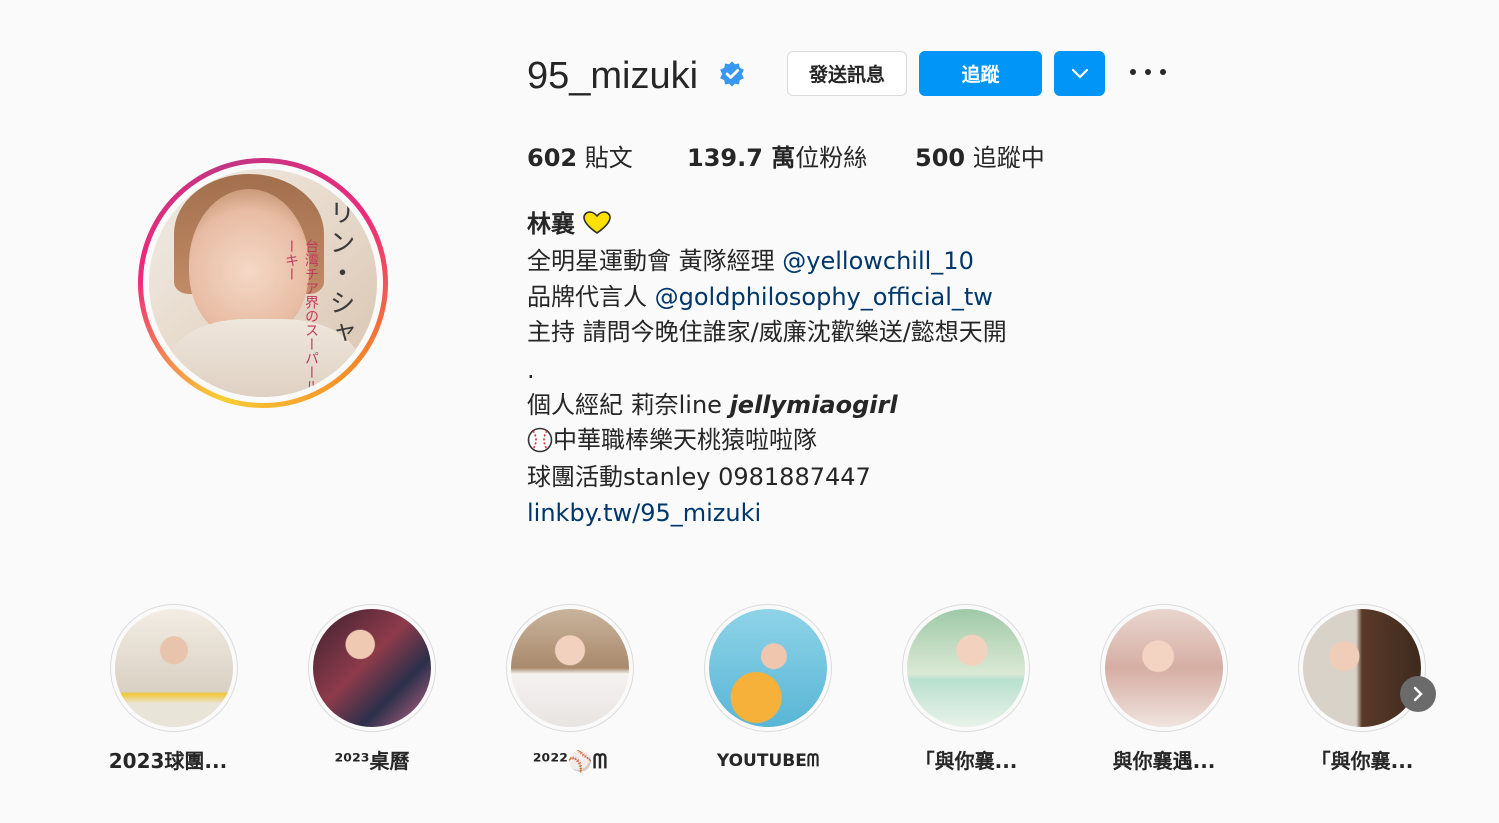  What do you see at coordinates (613, 76) in the screenshot?
I see `profile-username: 95_mizuki` at bounding box center [613, 76].